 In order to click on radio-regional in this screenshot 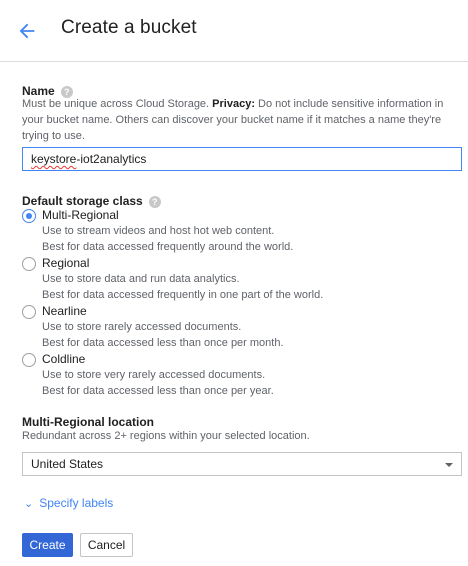, I will do `click(29, 264)`.